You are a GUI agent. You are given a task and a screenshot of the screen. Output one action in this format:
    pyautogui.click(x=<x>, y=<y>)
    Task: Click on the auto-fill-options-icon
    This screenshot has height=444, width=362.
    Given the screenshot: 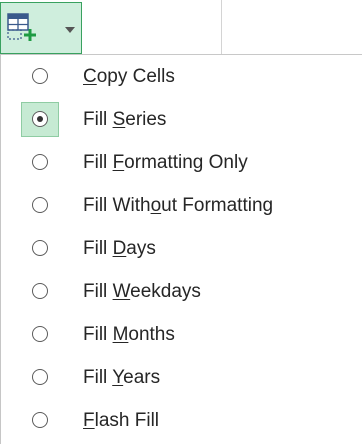 What is the action you would take?
    pyautogui.click(x=21, y=27)
    